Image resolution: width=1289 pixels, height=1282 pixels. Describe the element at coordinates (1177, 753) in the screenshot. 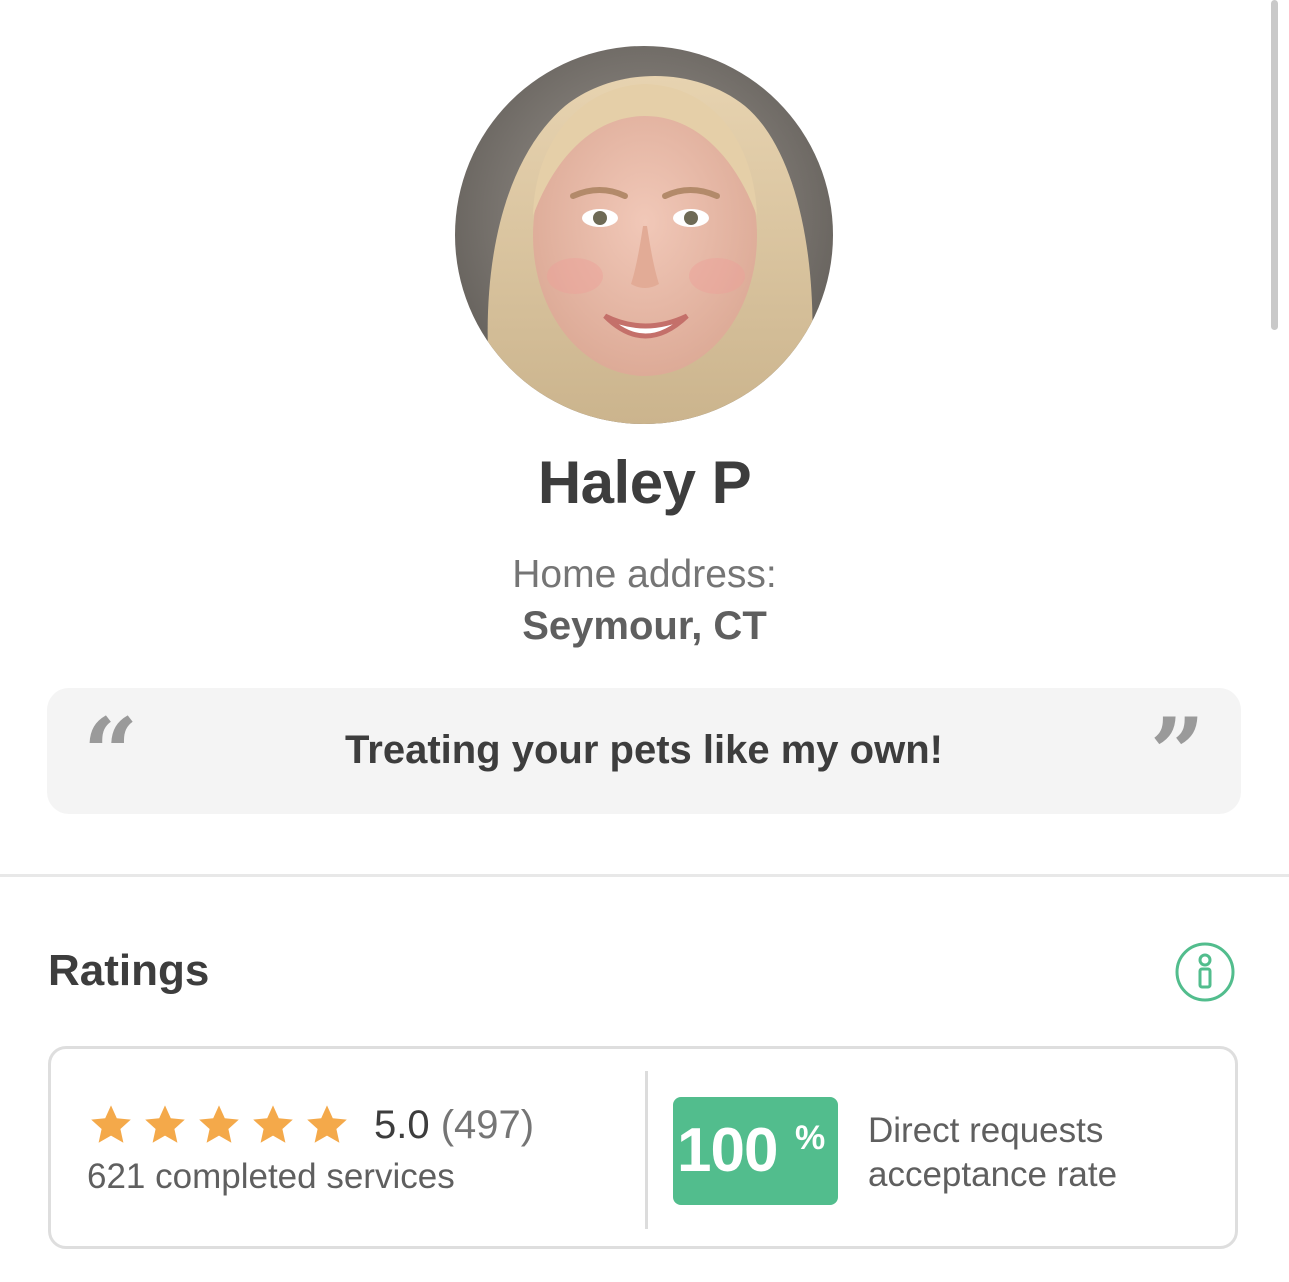

I see `close-quote-icon: ”` at that location.